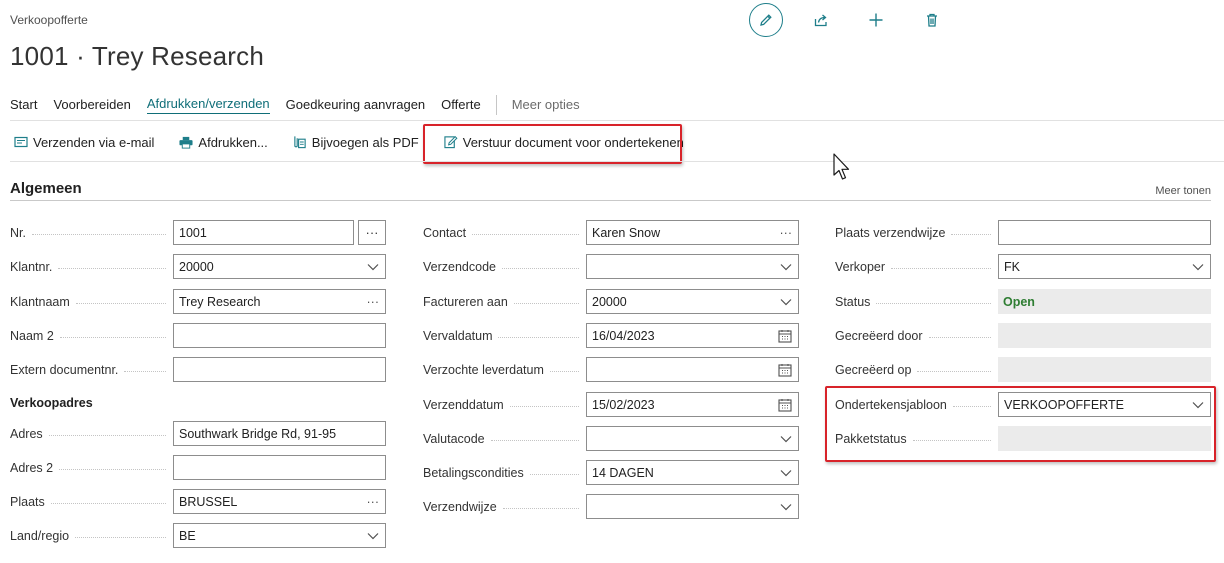 The height and width of the screenshot is (563, 1224). Describe the element at coordinates (279, 535) in the screenshot. I see `land-regio-select: BE` at that location.